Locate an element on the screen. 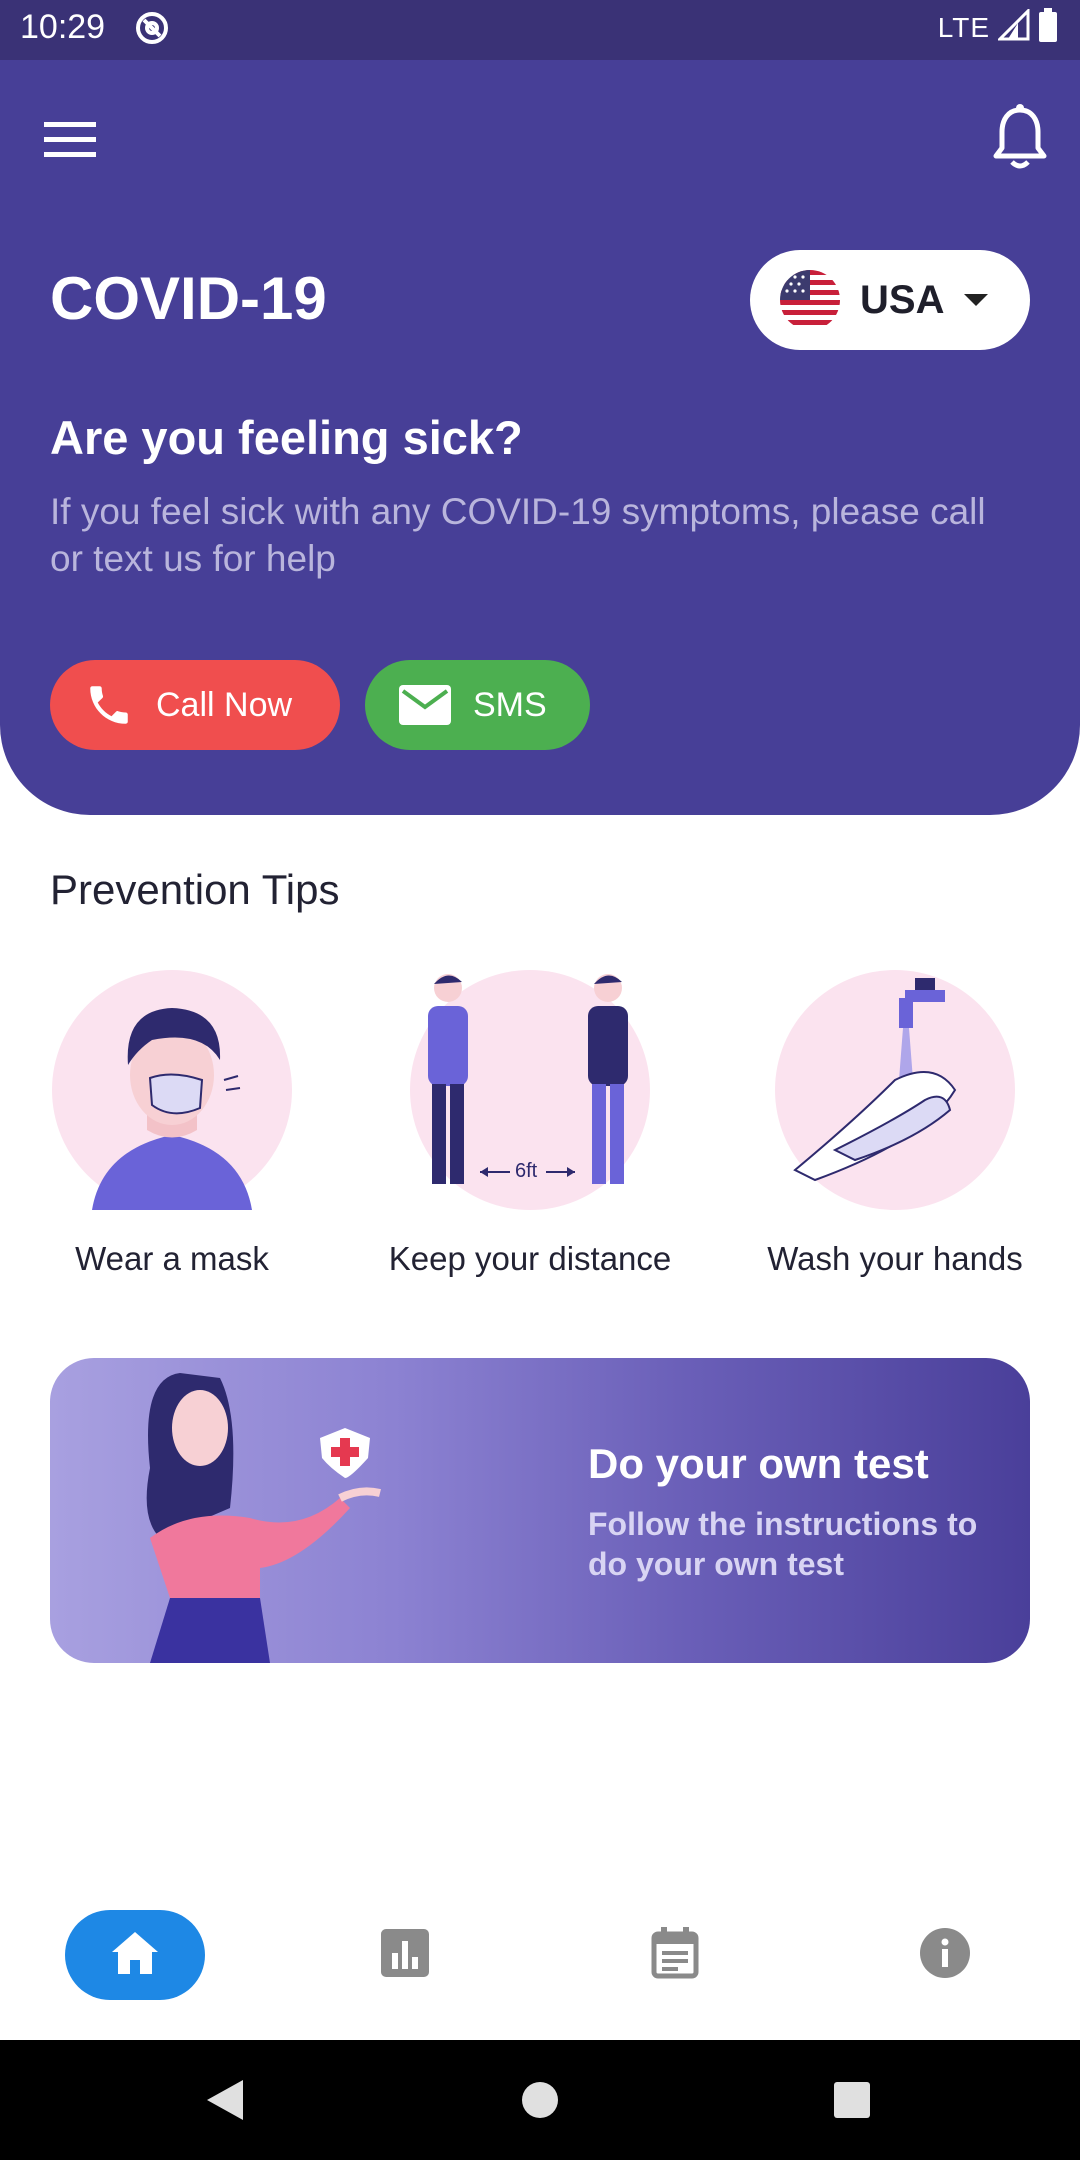  mail-icon is located at coordinates (425, 705).